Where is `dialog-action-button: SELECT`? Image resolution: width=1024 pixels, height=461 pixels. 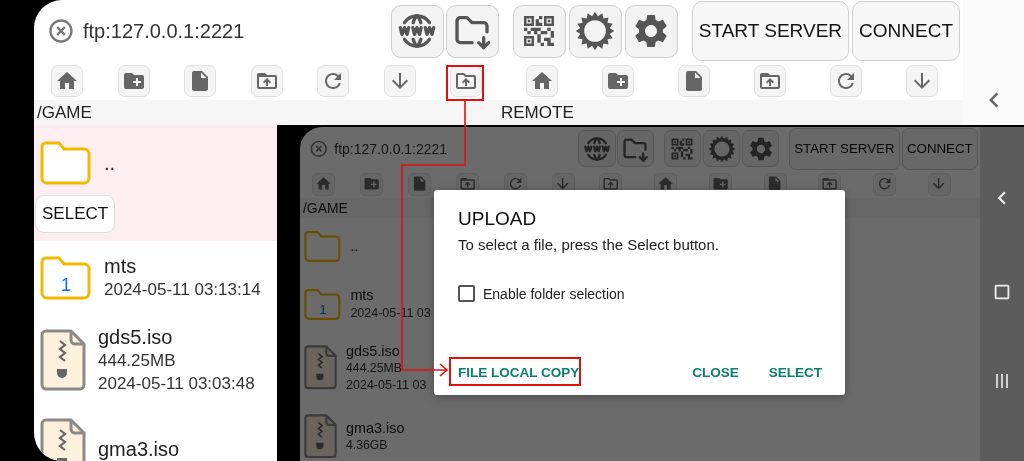
dialog-action-button: SELECT is located at coordinates (795, 372).